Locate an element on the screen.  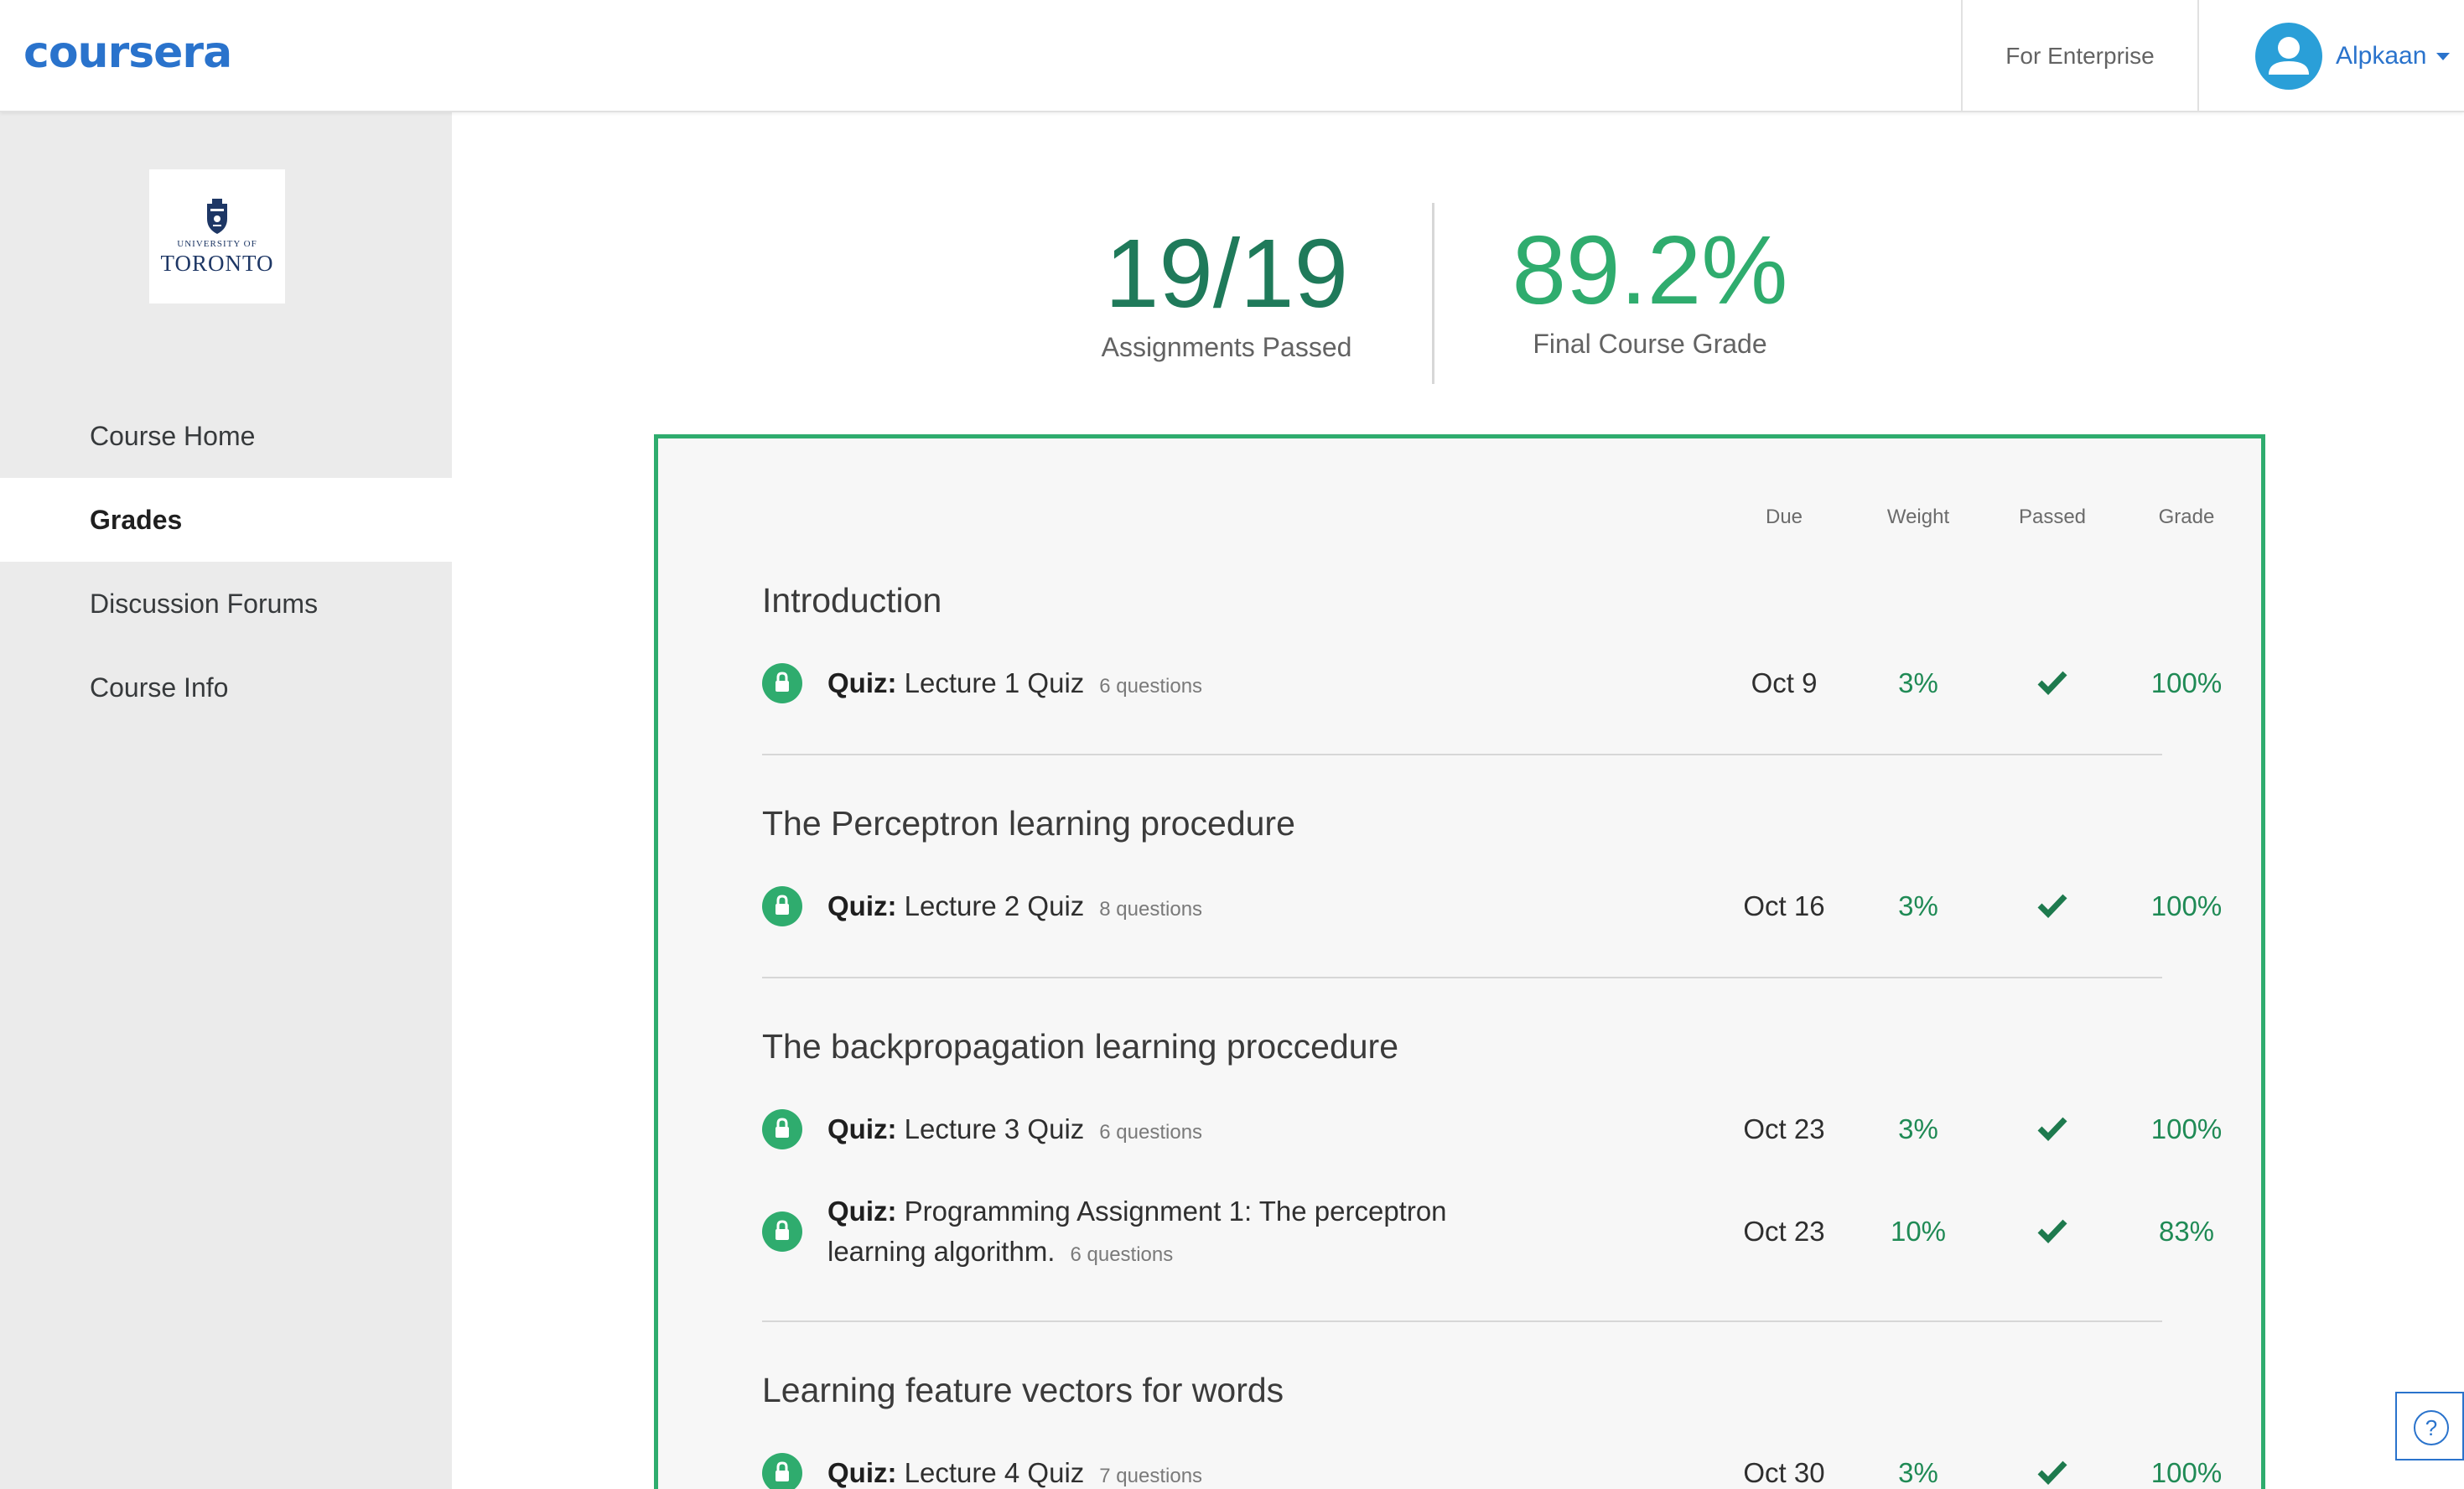
help-button: ? is located at coordinates (2429, 1426).